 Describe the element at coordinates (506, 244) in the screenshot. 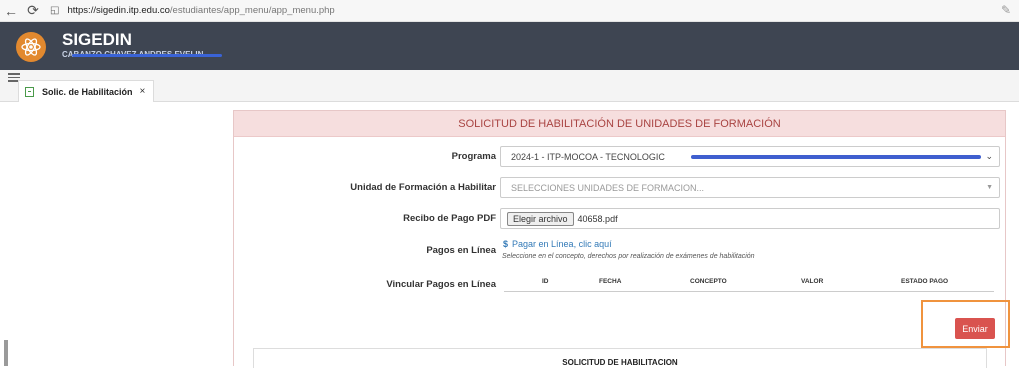

I see `dollar-icon: $` at that location.